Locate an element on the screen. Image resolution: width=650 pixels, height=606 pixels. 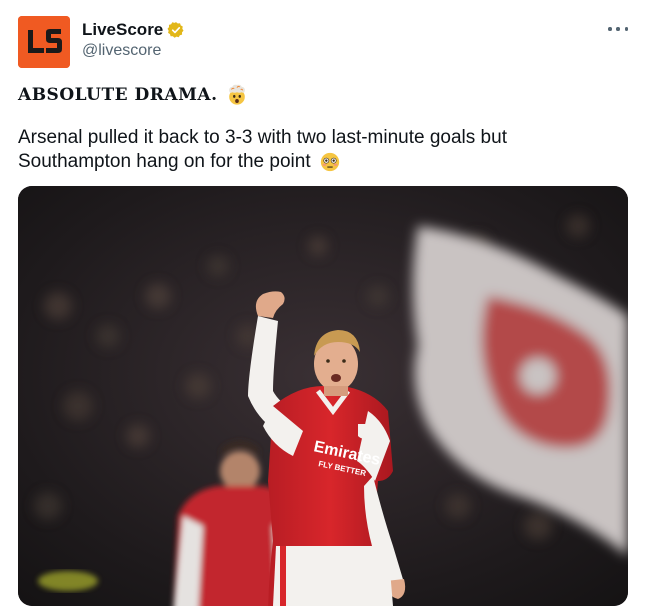
headline-text: ABSOLUTE DRAMA. is located at coordinates (118, 95).